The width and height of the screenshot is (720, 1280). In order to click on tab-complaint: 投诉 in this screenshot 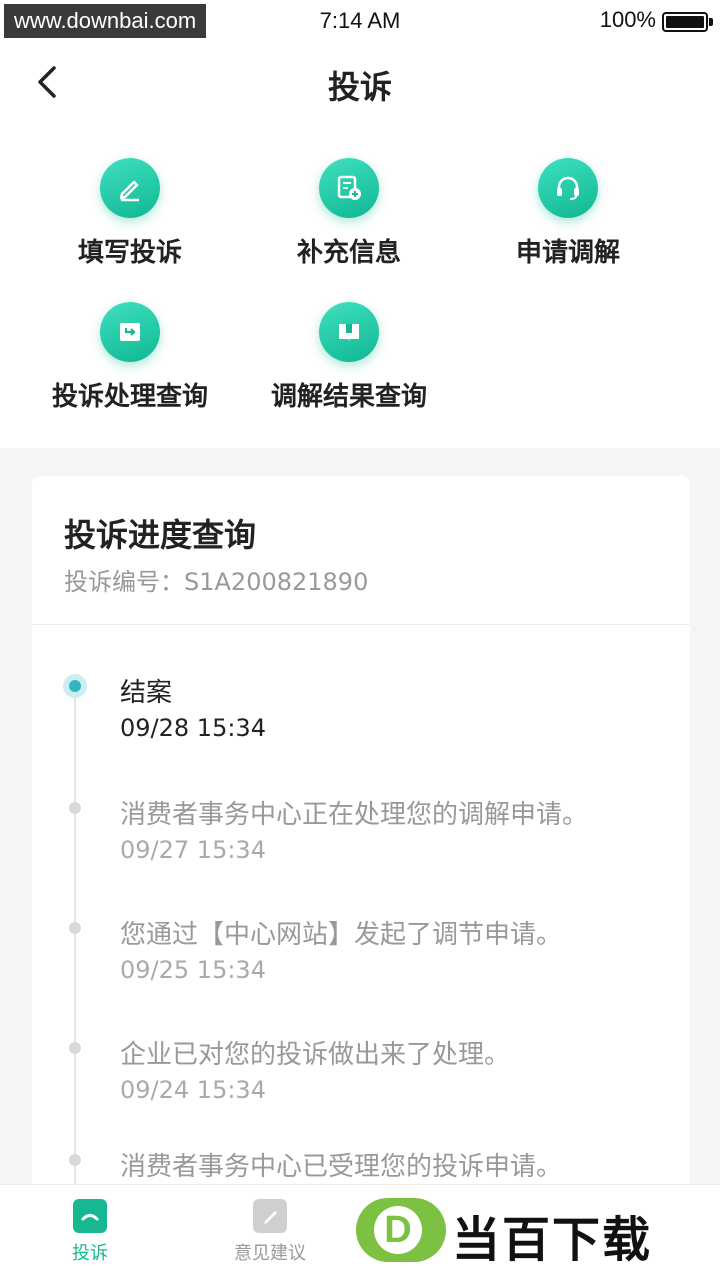, I will do `click(90, 1232)`.